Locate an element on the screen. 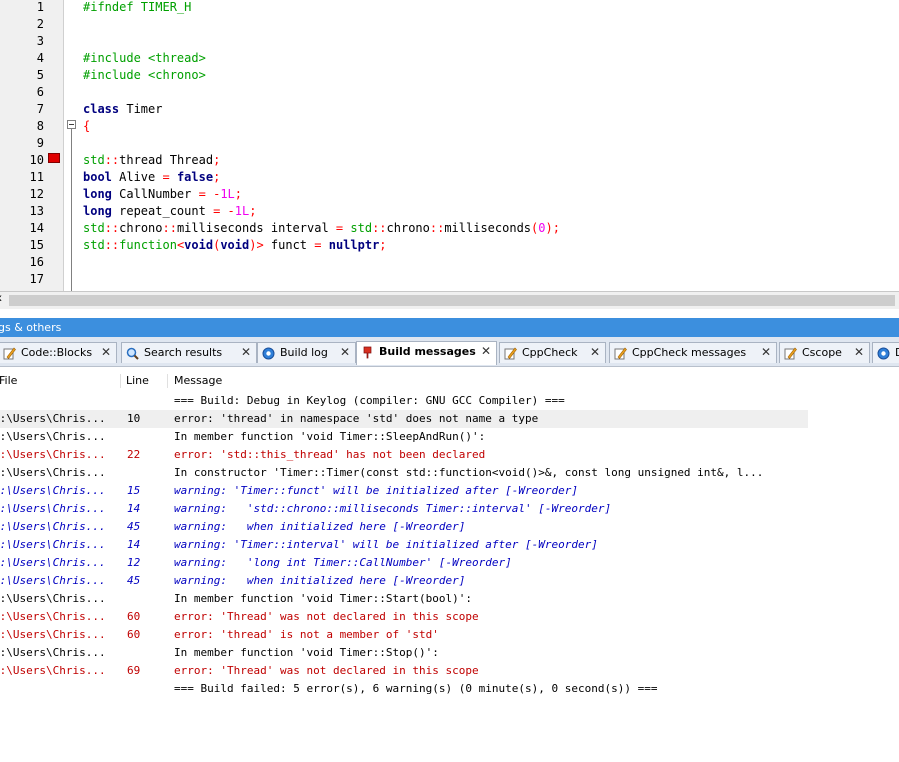 This screenshot has width=899, height=762. identifier: repeat_count is located at coordinates (162, 211).